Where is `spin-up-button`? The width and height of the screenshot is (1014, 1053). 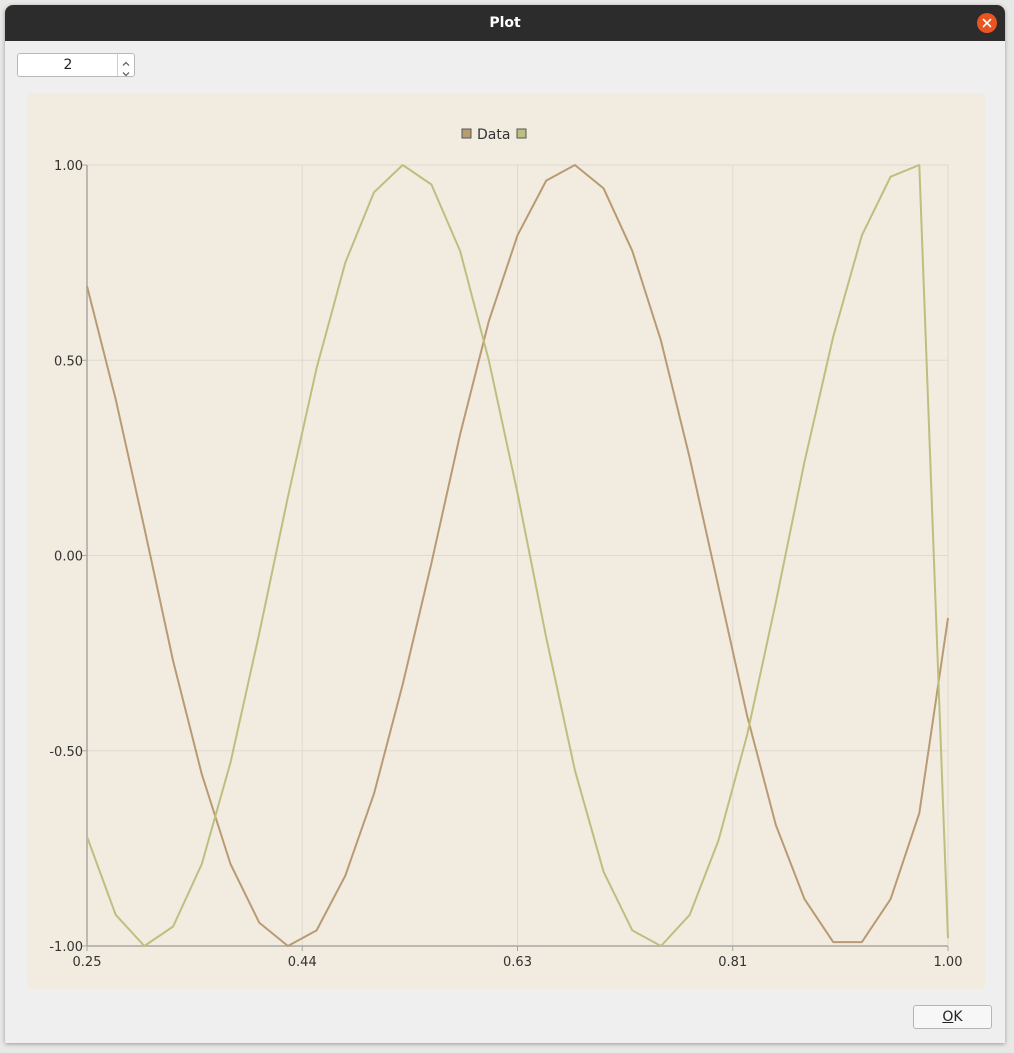
spin-up-button is located at coordinates (126, 60).